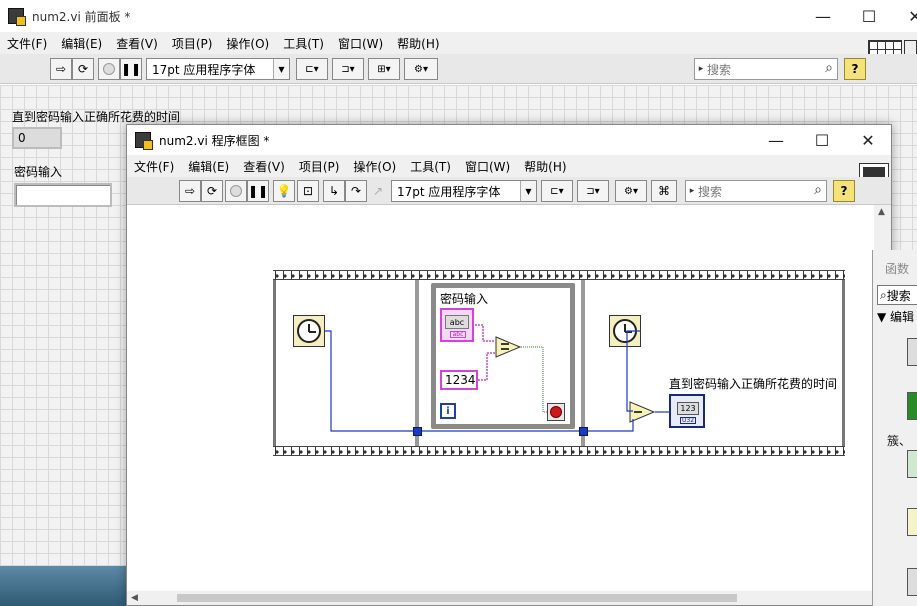  Describe the element at coordinates (457, 598) in the screenshot. I see `scrollbar-thumb` at that location.